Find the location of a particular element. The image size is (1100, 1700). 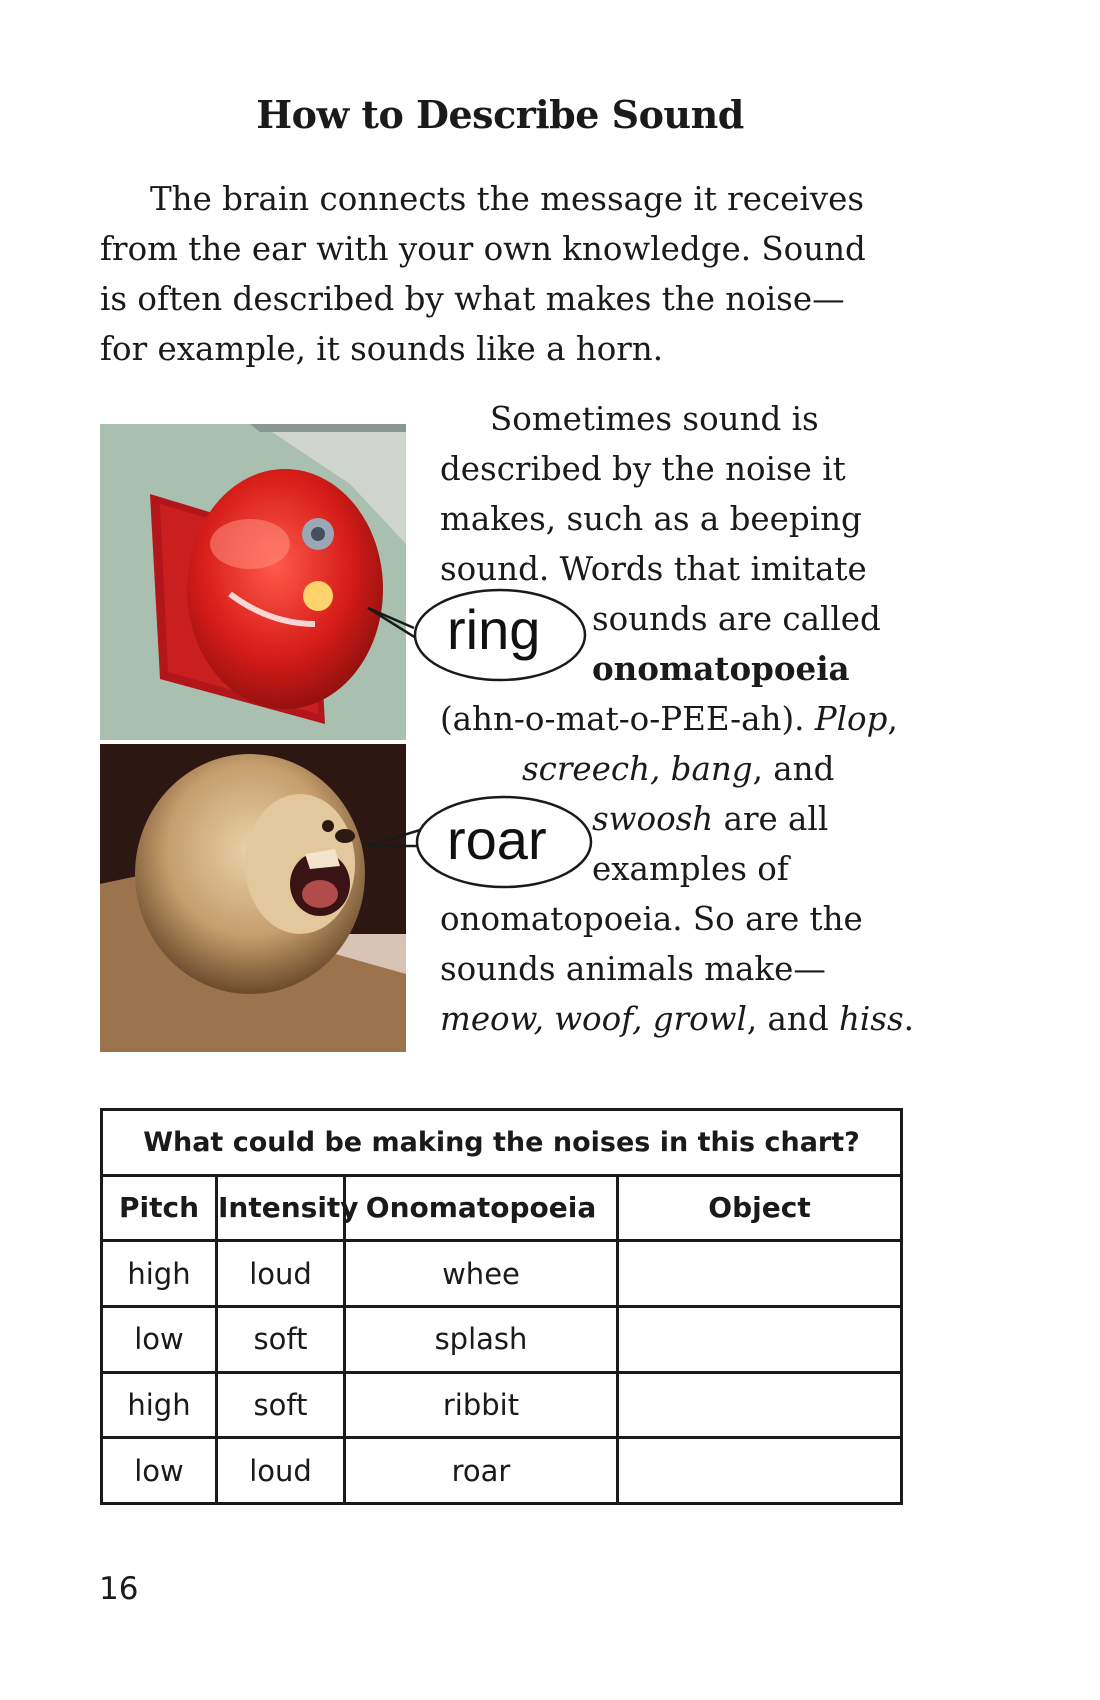

column-line: (ahn-o-mat-o-PEE-ah). Plop, is located at coordinates (675, 719).